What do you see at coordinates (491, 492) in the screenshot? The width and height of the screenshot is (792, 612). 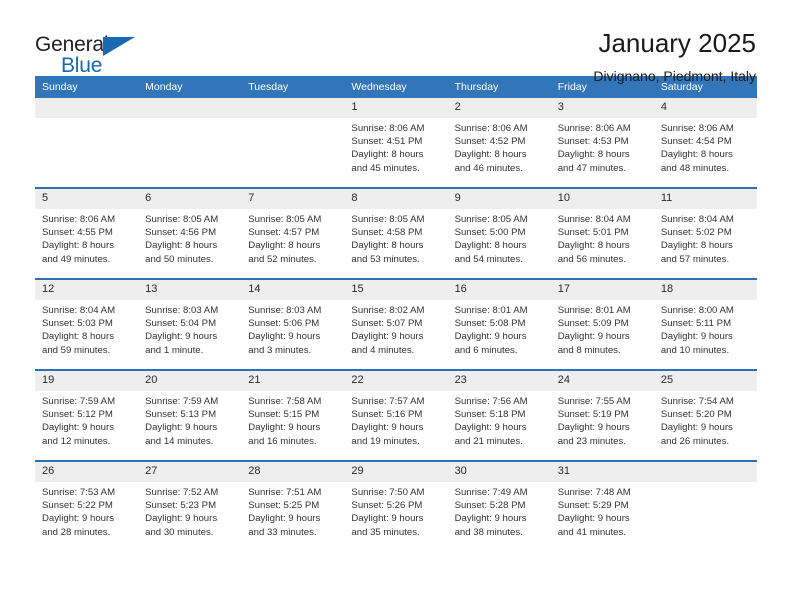 I see `sunrise-text: Sunrise: 7:49 AM` at bounding box center [491, 492].